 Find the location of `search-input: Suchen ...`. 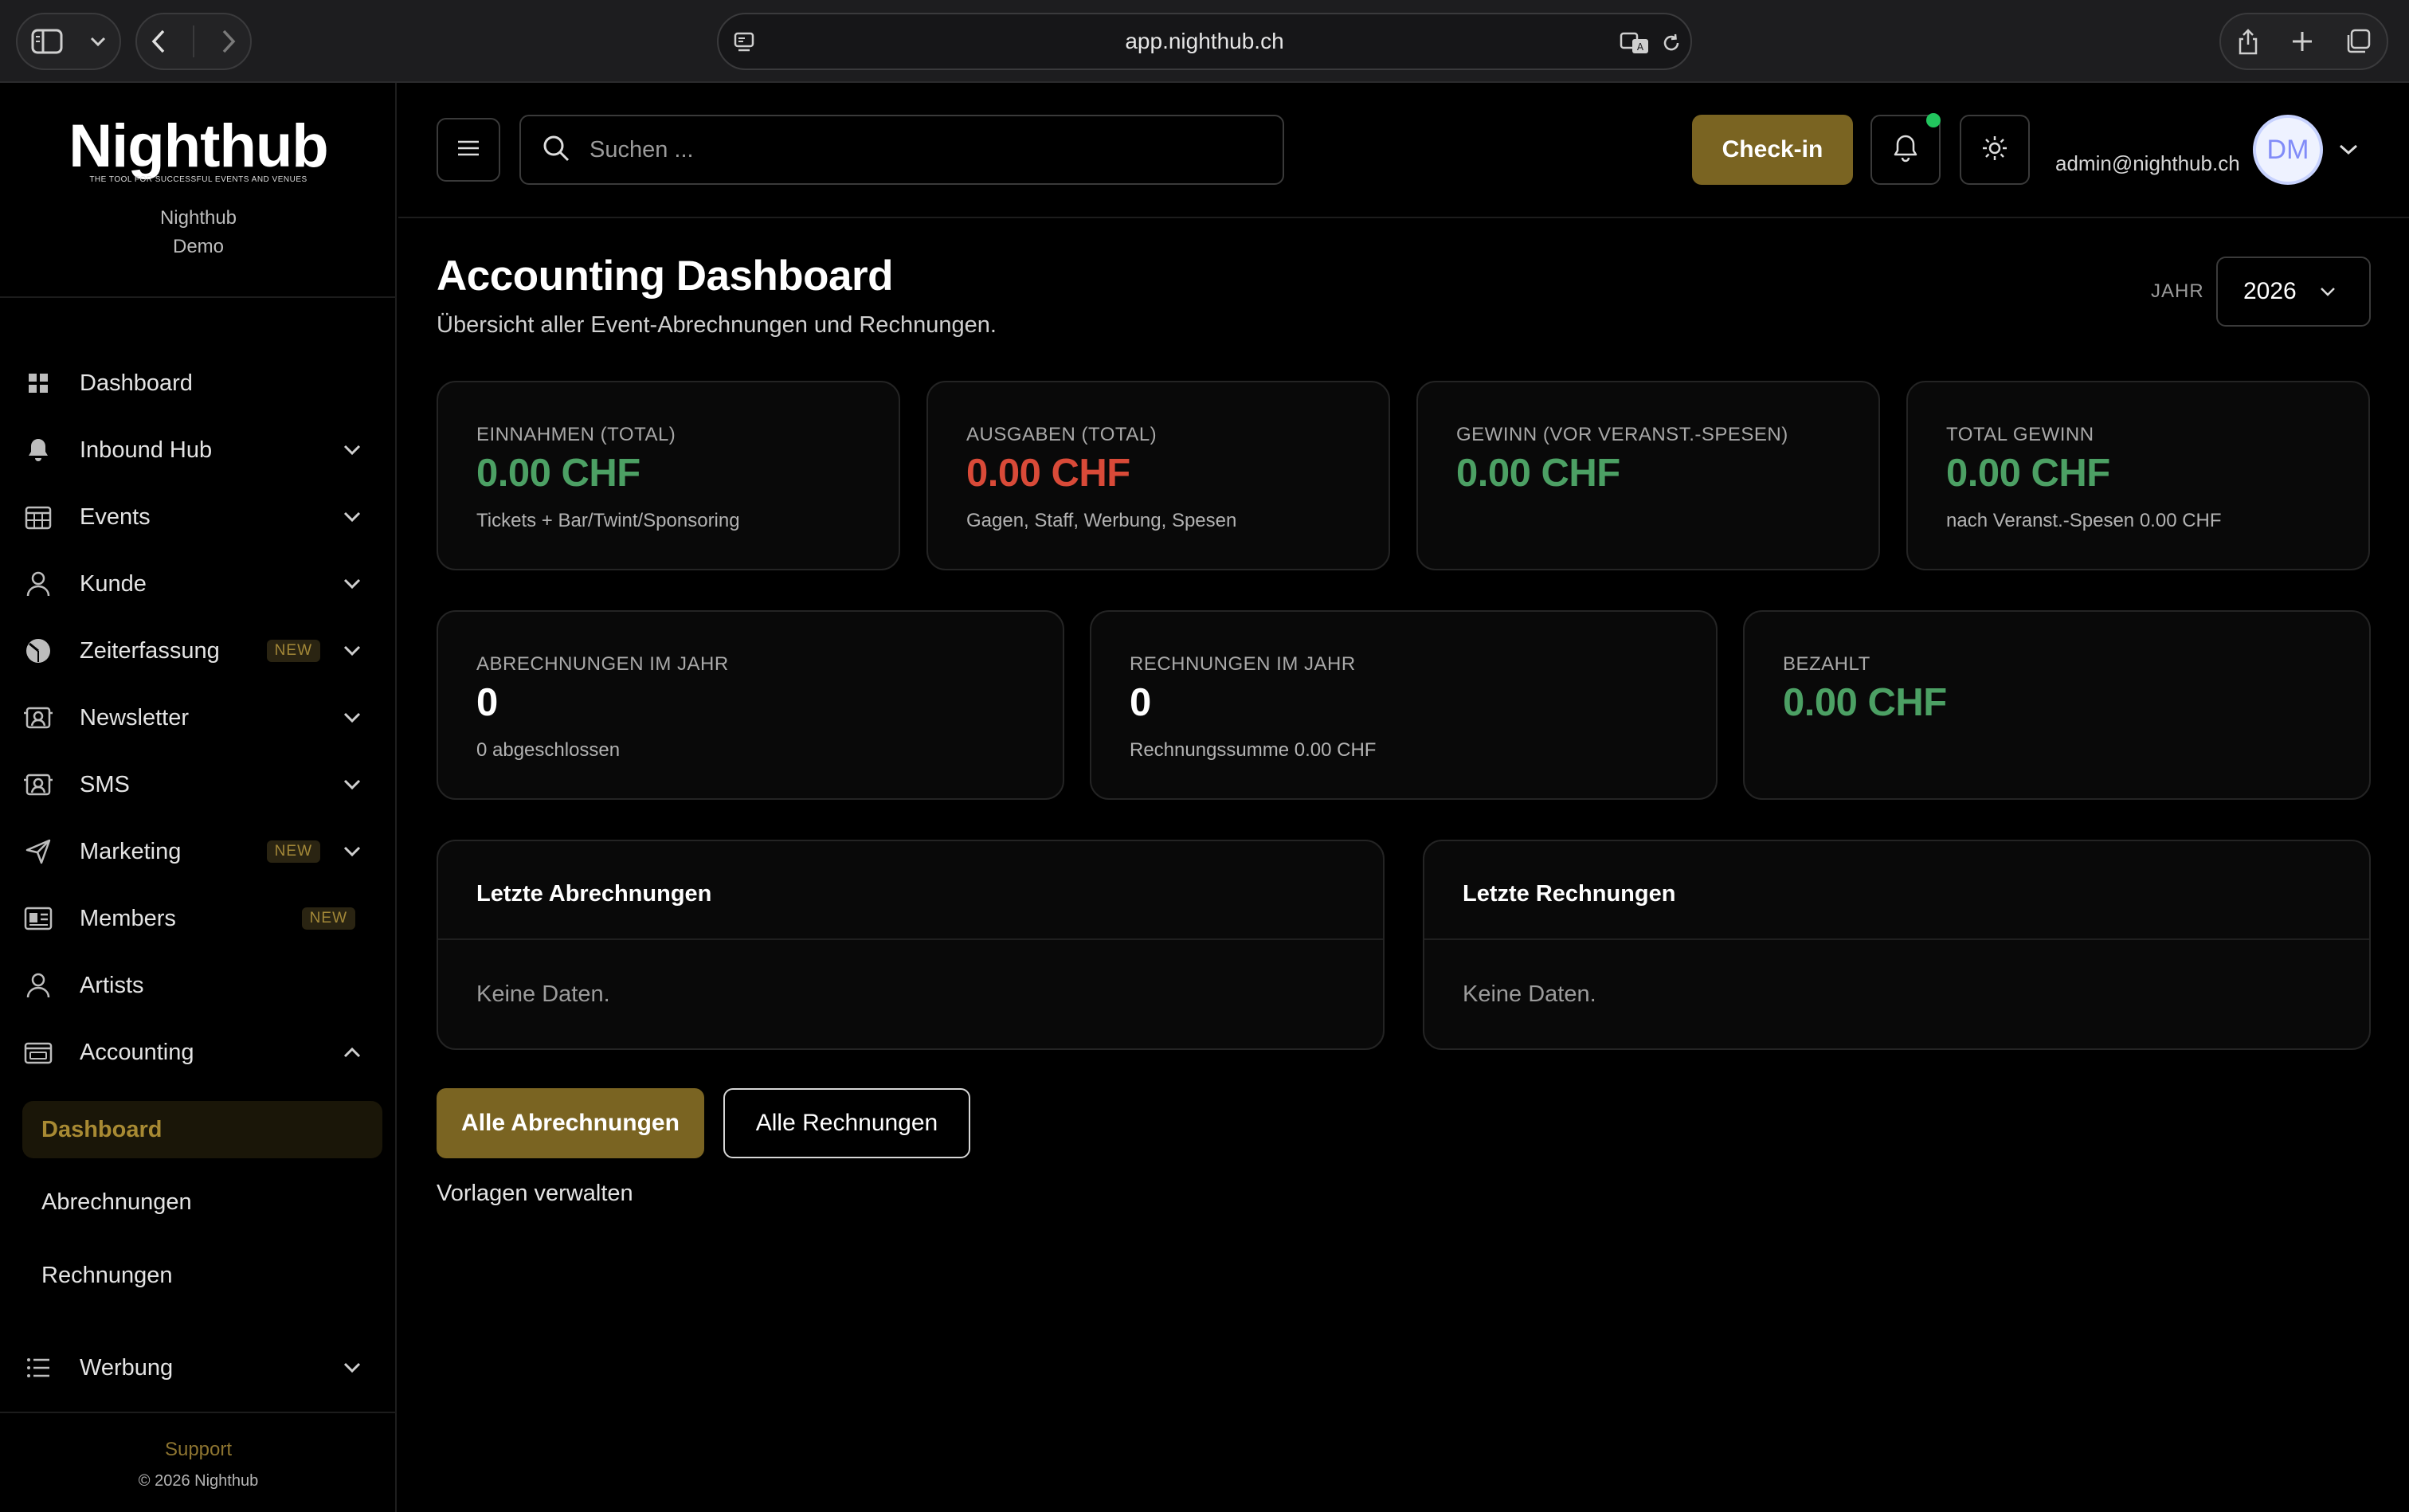

search-input: Suchen ... is located at coordinates (901, 150).